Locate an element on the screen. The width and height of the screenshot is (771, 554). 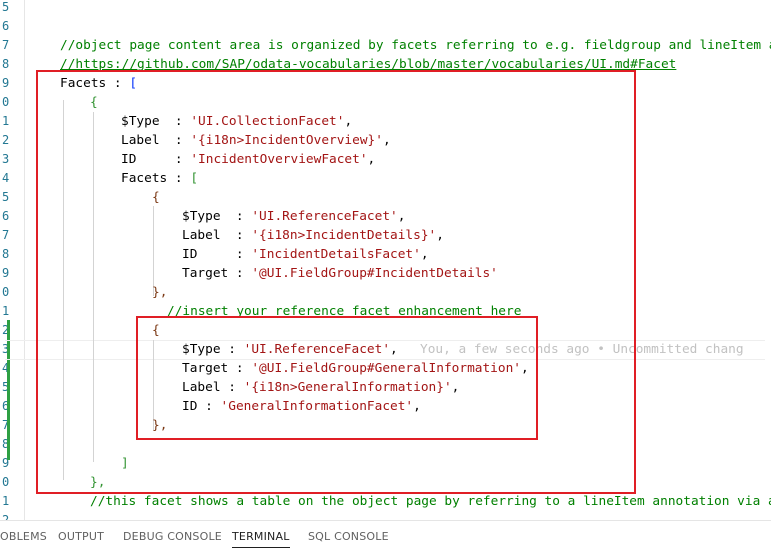
bracket: ] is located at coordinates (125, 463).